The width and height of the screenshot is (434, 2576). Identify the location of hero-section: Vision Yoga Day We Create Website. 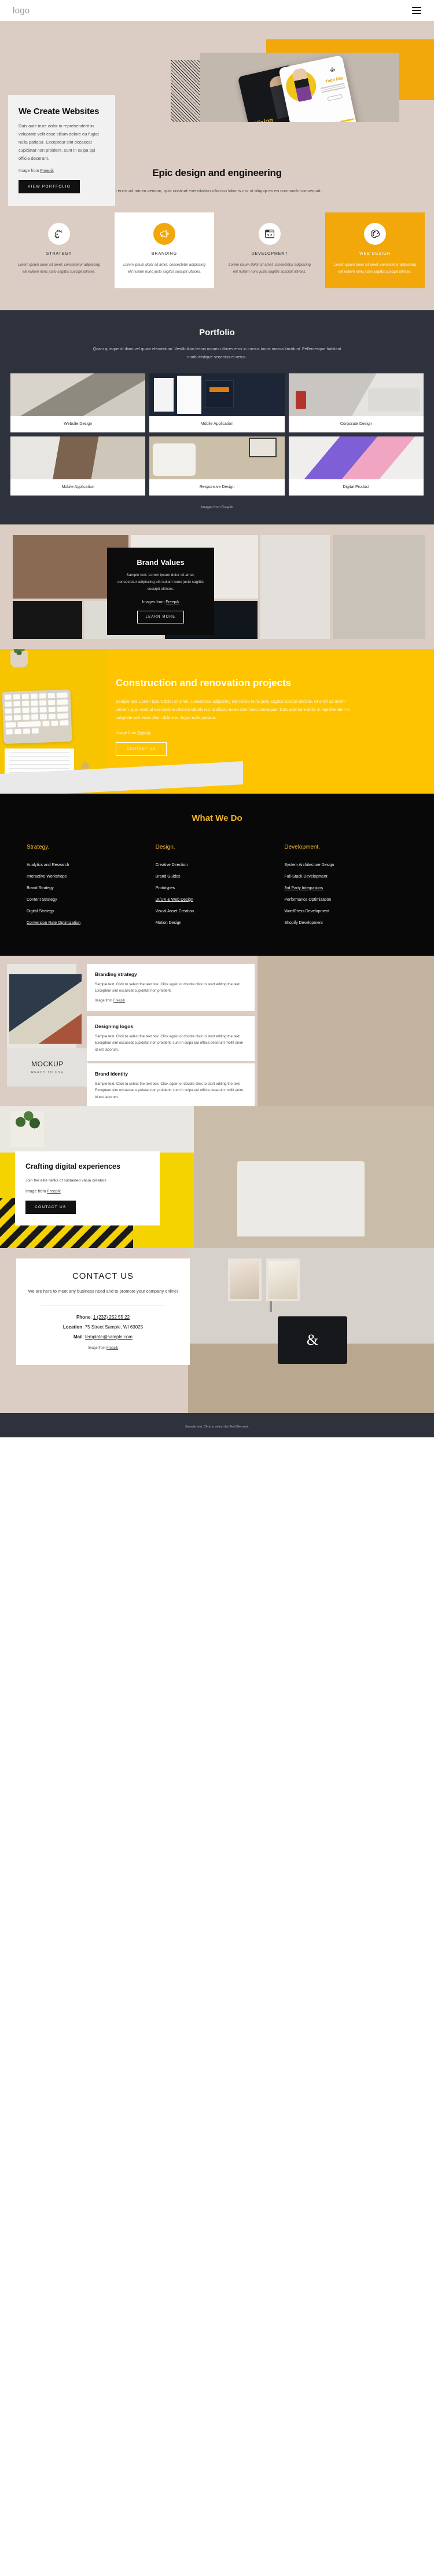
(217, 114).